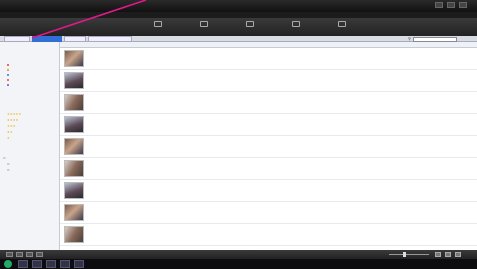 The image size is (477, 269). I want to click on sidebar-folder-root: ▭, so click(5, 158).